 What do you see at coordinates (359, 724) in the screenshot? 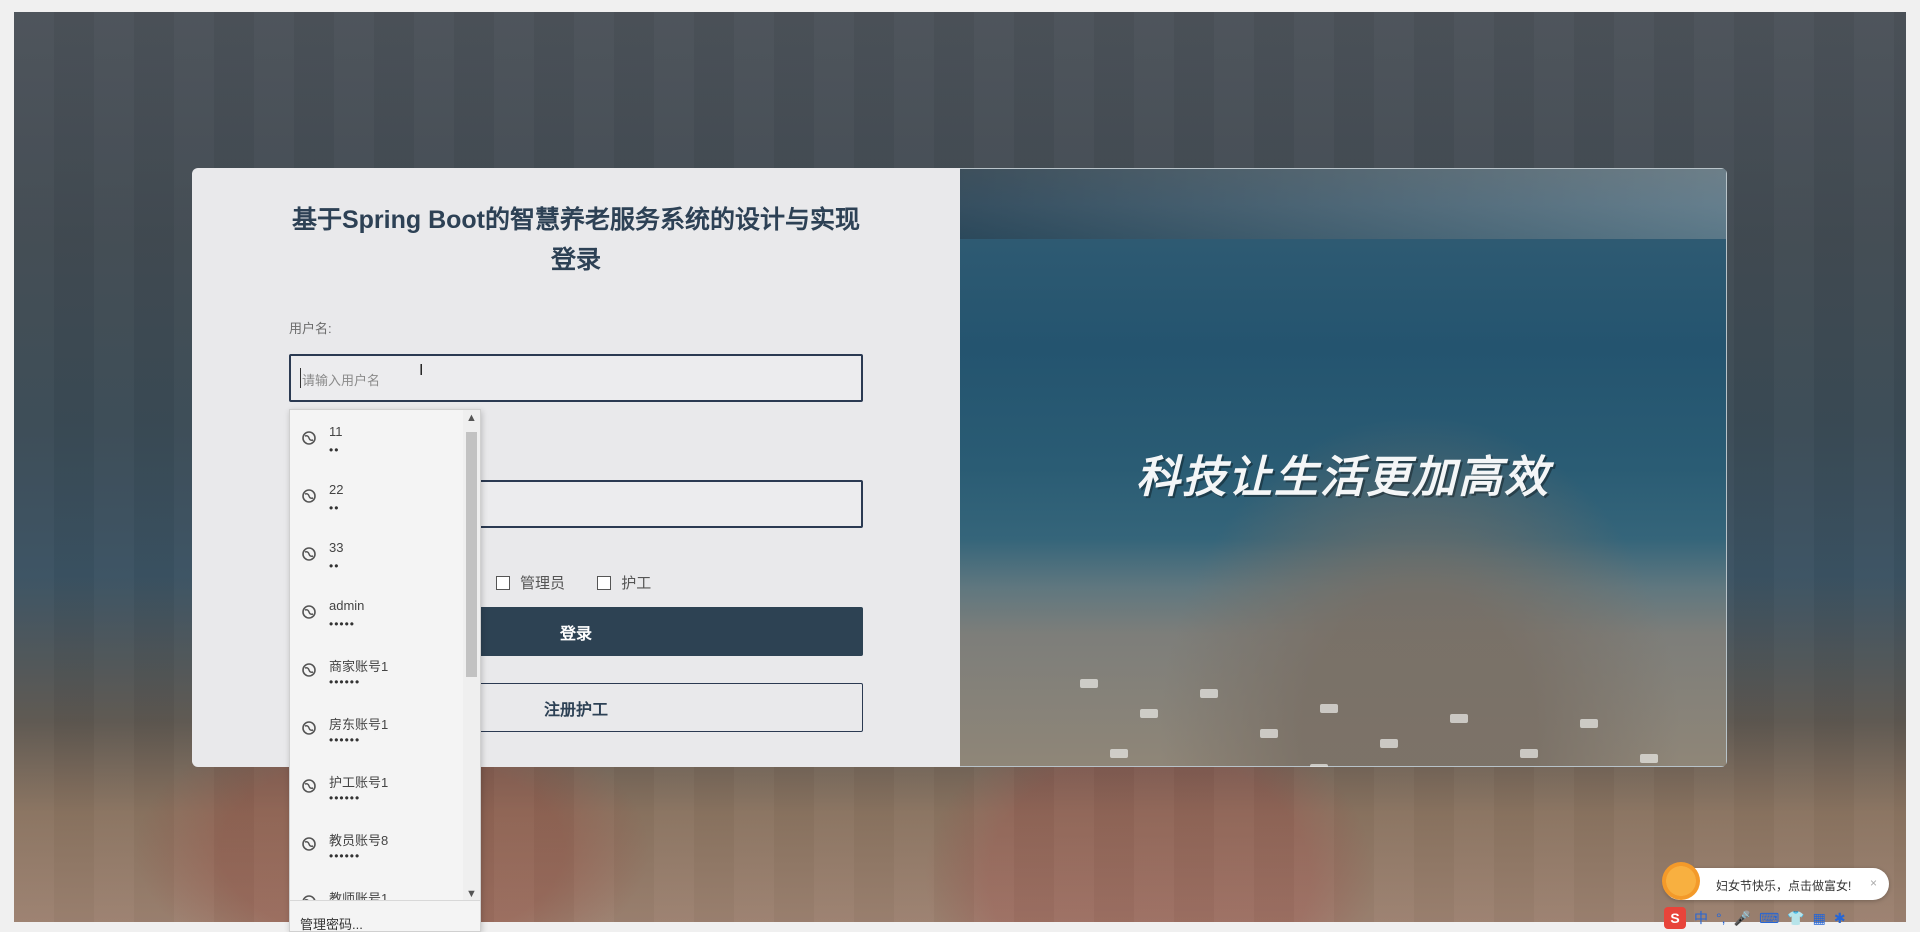
I see `saved-username: 房东账号1` at bounding box center [359, 724].